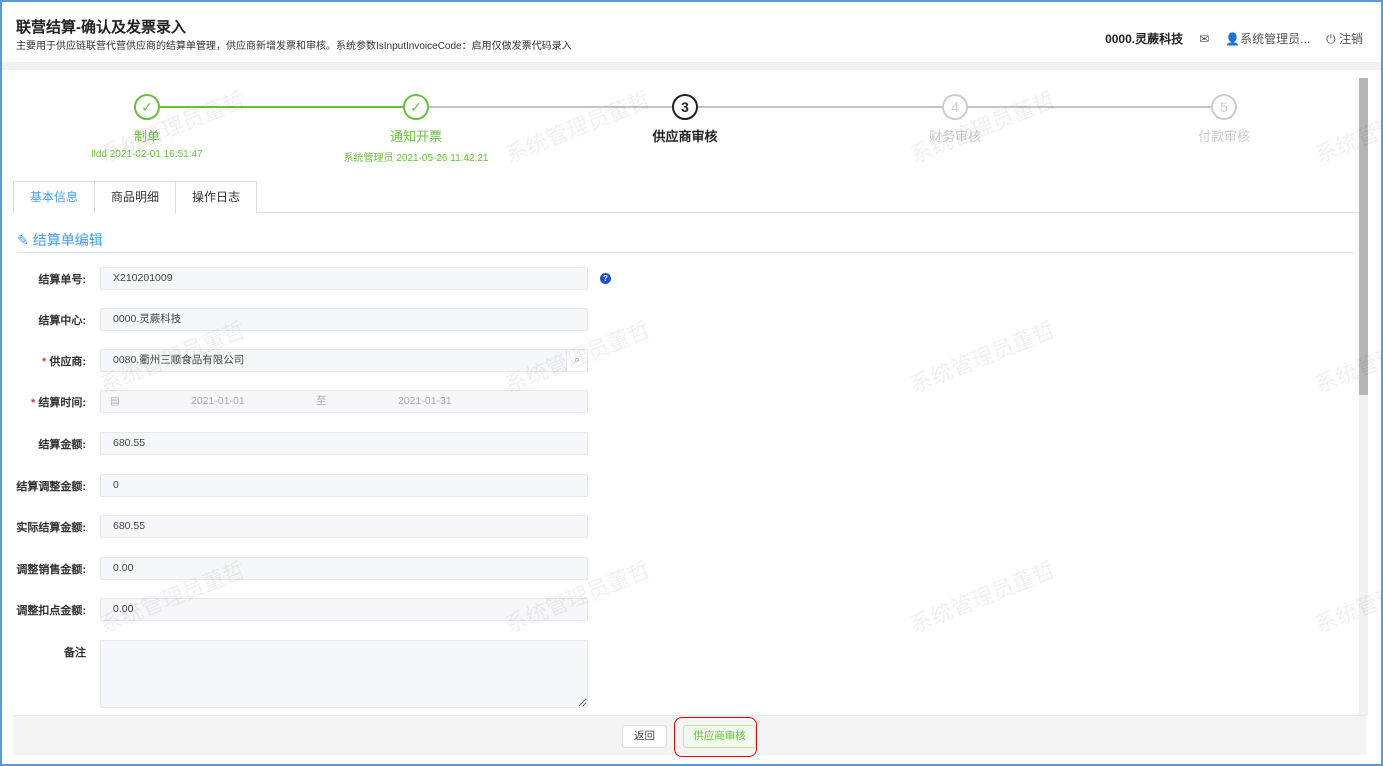 The height and width of the screenshot is (766, 1383). What do you see at coordinates (75, 652) in the screenshot?
I see `label: 备注` at bounding box center [75, 652].